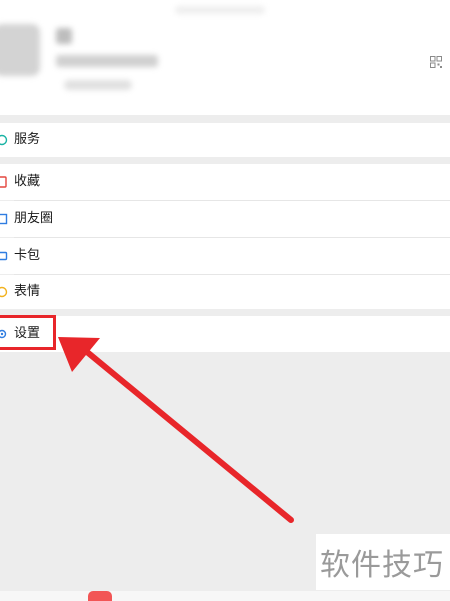  What do you see at coordinates (220, 10) in the screenshot?
I see `status-bar-blurred` at bounding box center [220, 10].